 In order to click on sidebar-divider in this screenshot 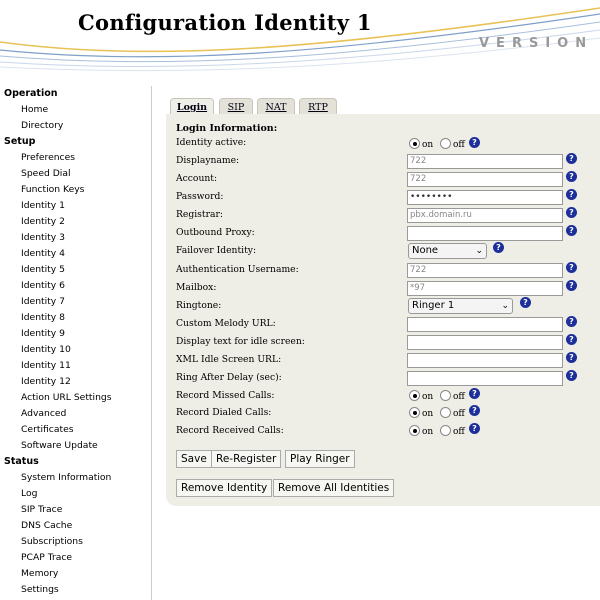, I will do `click(151, 343)`.